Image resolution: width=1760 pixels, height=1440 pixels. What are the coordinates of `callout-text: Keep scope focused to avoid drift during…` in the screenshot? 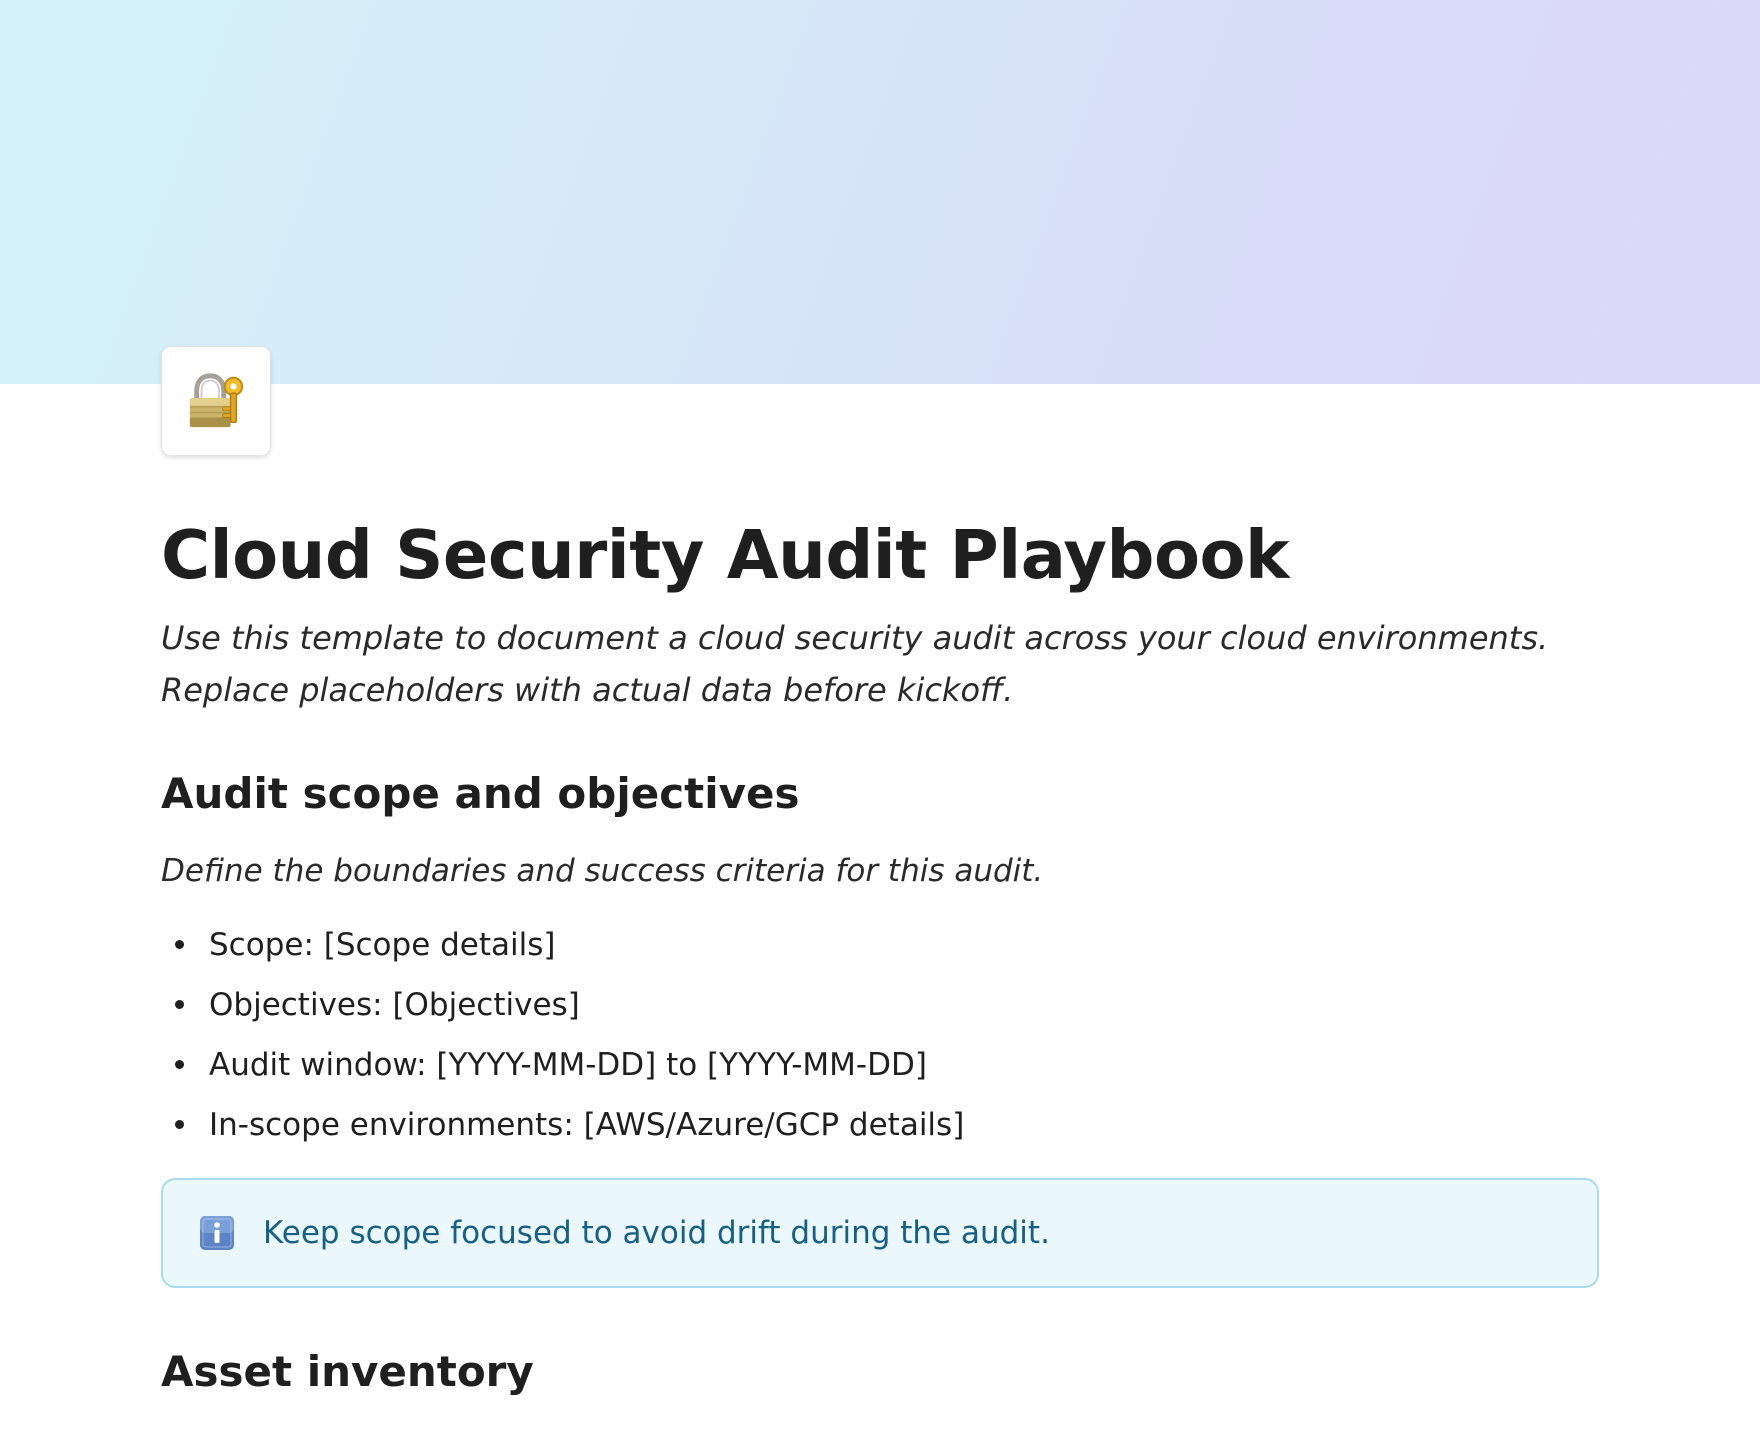 It's located at (656, 1233).